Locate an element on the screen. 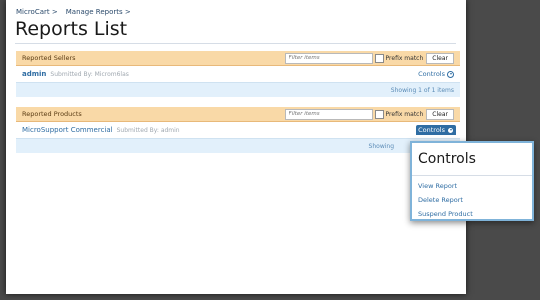 This screenshot has height=300, width=540. section-title: Reported Sellers is located at coordinates (49, 58).